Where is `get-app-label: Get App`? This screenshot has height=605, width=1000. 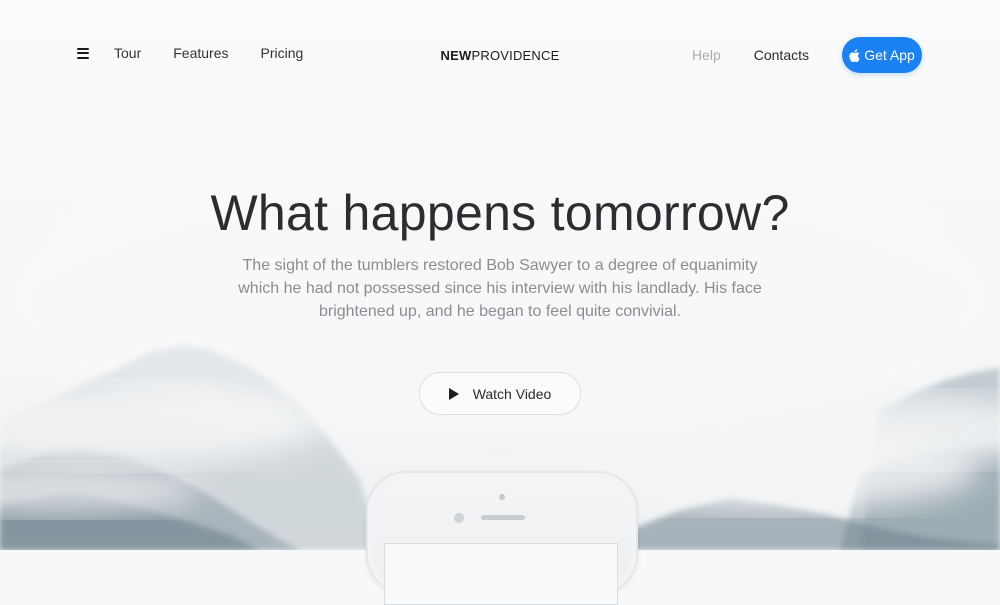
get-app-label: Get App is located at coordinates (889, 55).